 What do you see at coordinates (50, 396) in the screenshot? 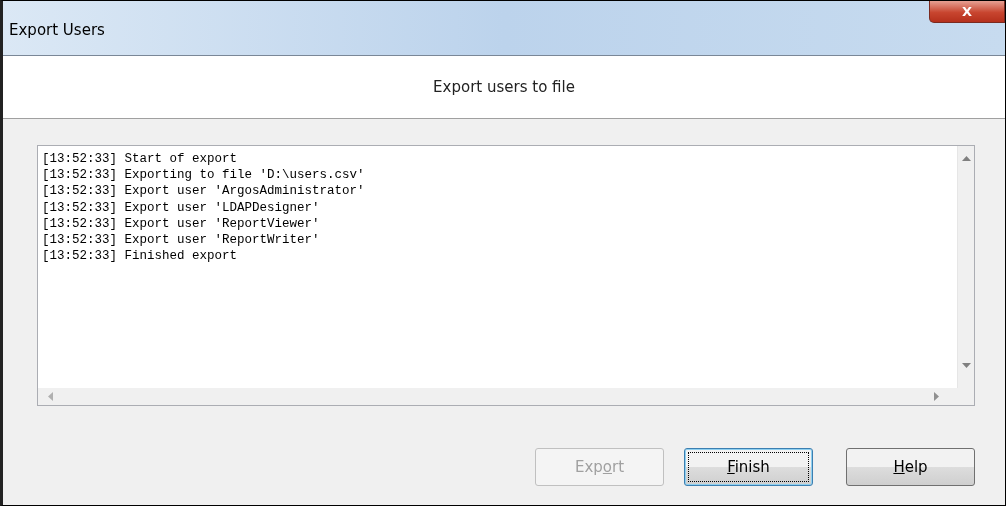
I see `scroll-left-icon` at bounding box center [50, 396].